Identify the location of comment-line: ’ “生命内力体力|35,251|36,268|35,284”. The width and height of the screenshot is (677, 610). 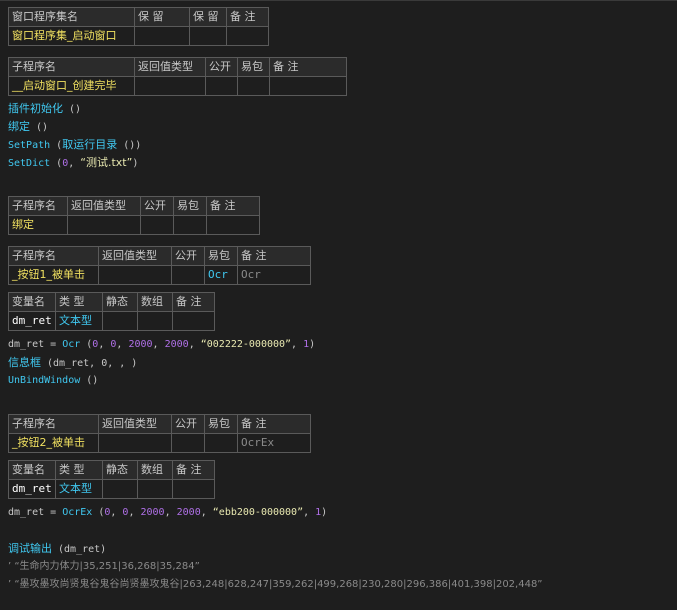
(104, 567).